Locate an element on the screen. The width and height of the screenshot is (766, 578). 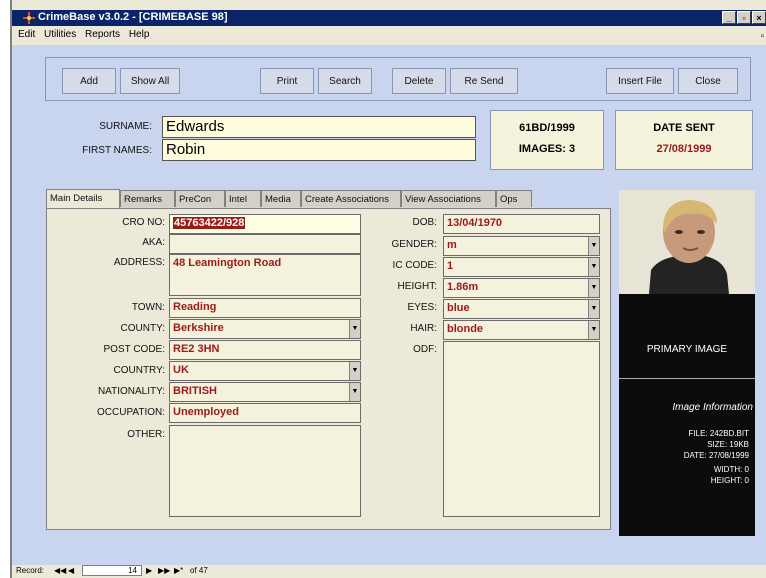
crimebase-logo-icon is located at coordinates (29, 18).